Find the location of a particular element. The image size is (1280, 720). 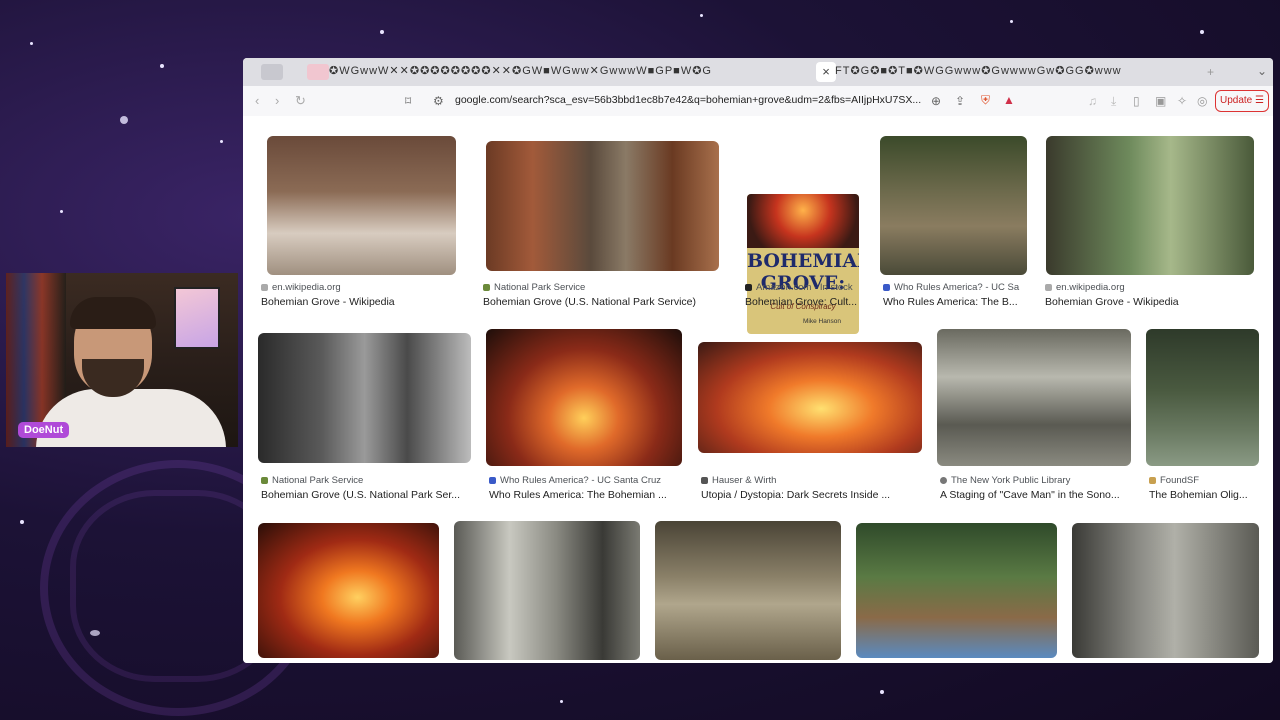

nypl-icon is located at coordinates (943, 480).